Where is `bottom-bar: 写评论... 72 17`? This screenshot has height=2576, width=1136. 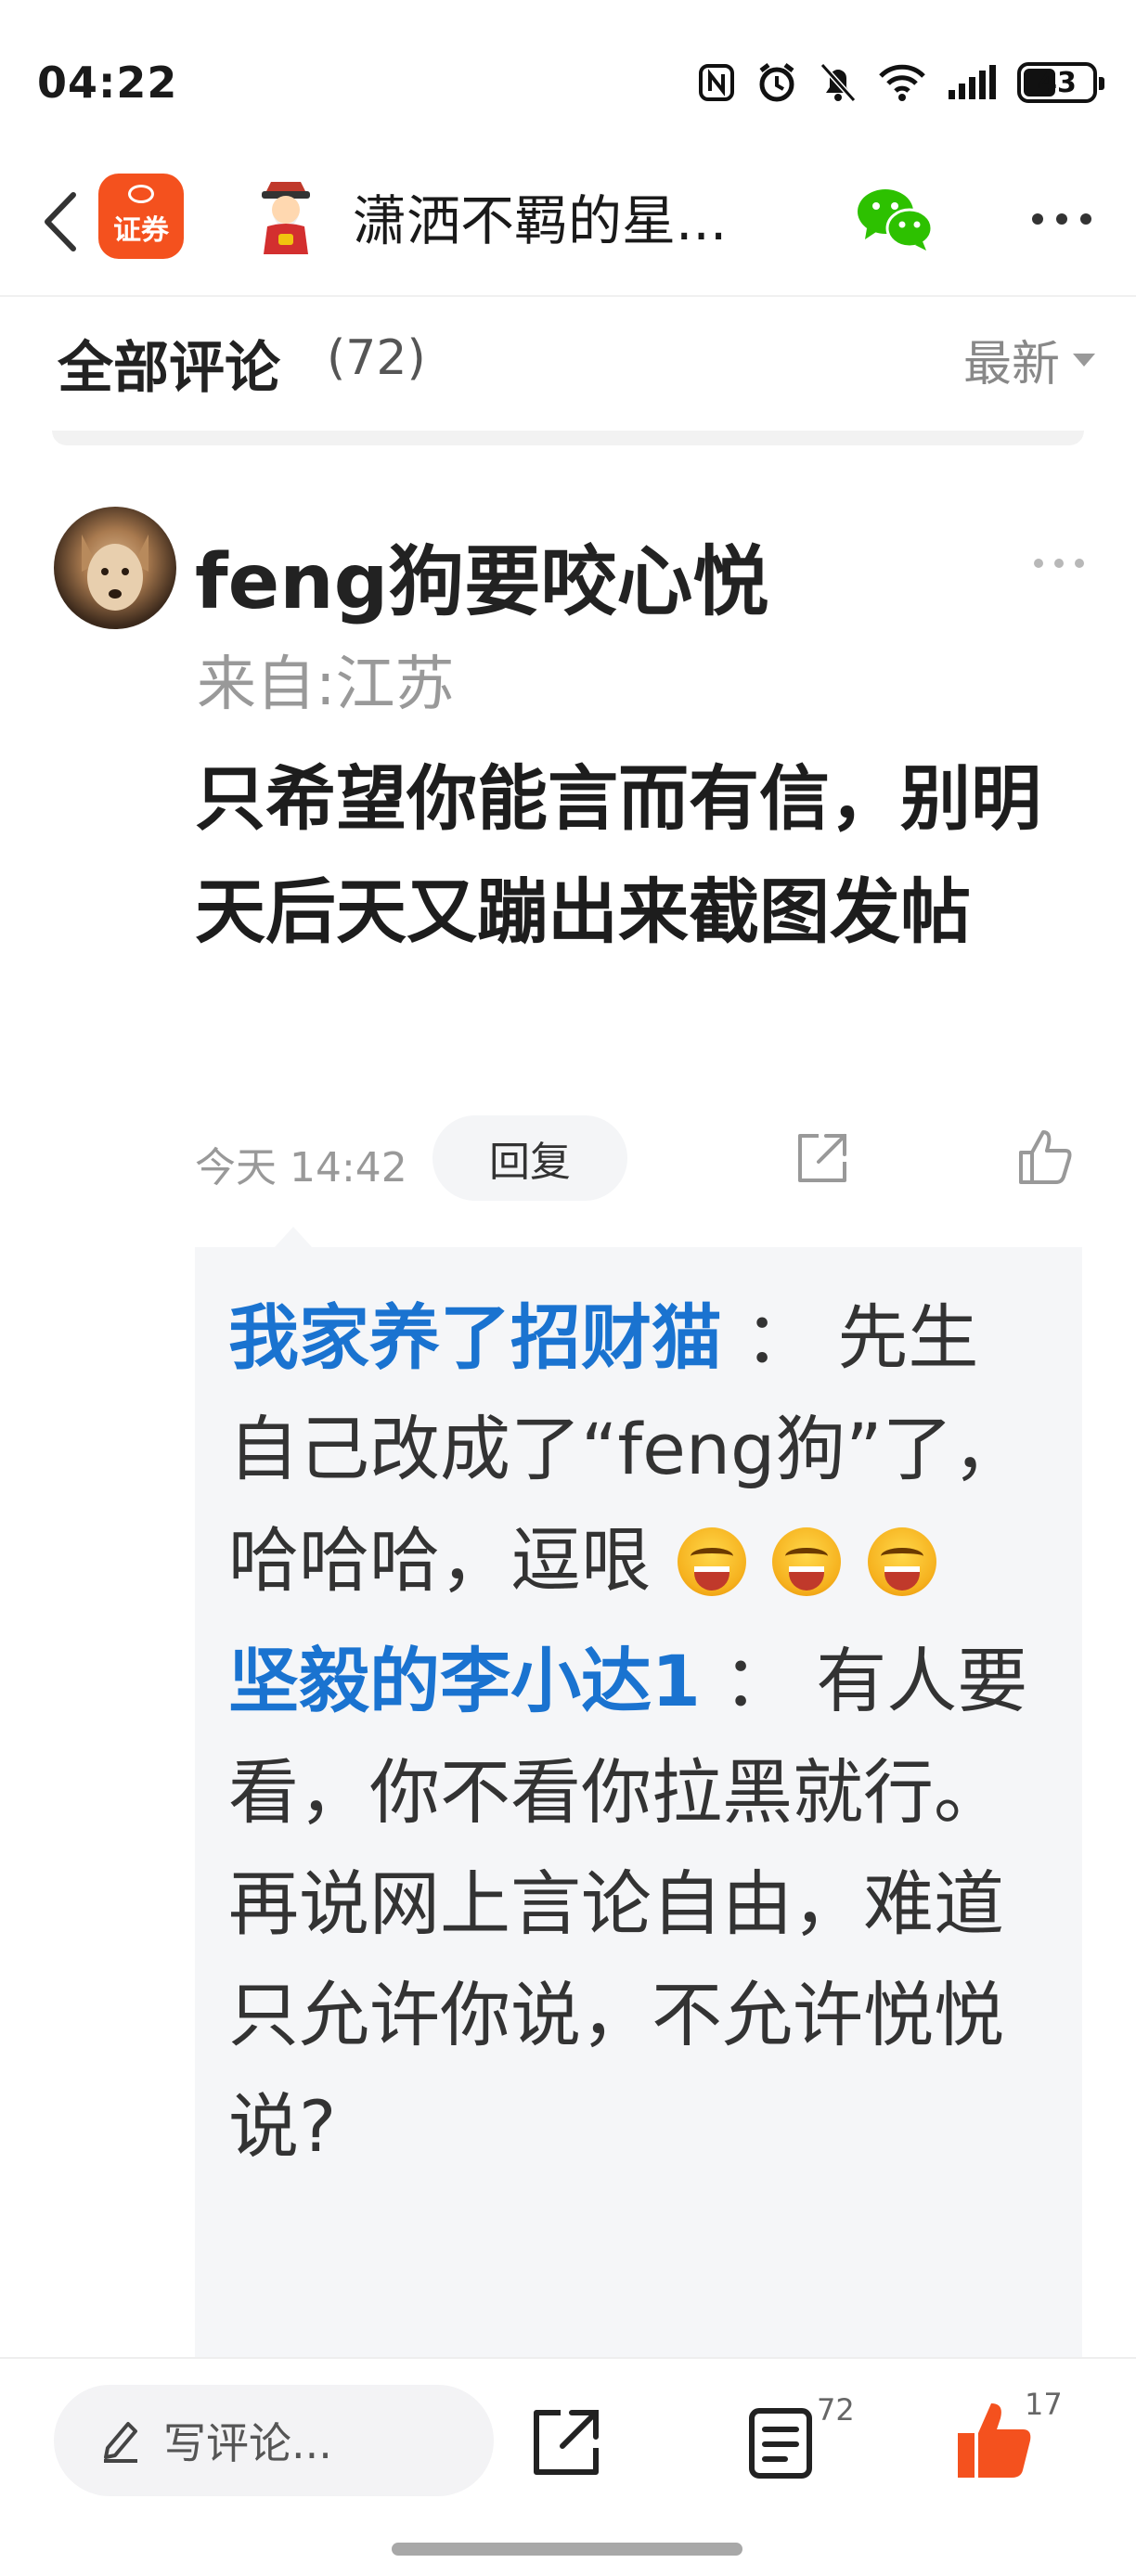 bottom-bar: 写评论... 72 17 is located at coordinates (568, 2466).